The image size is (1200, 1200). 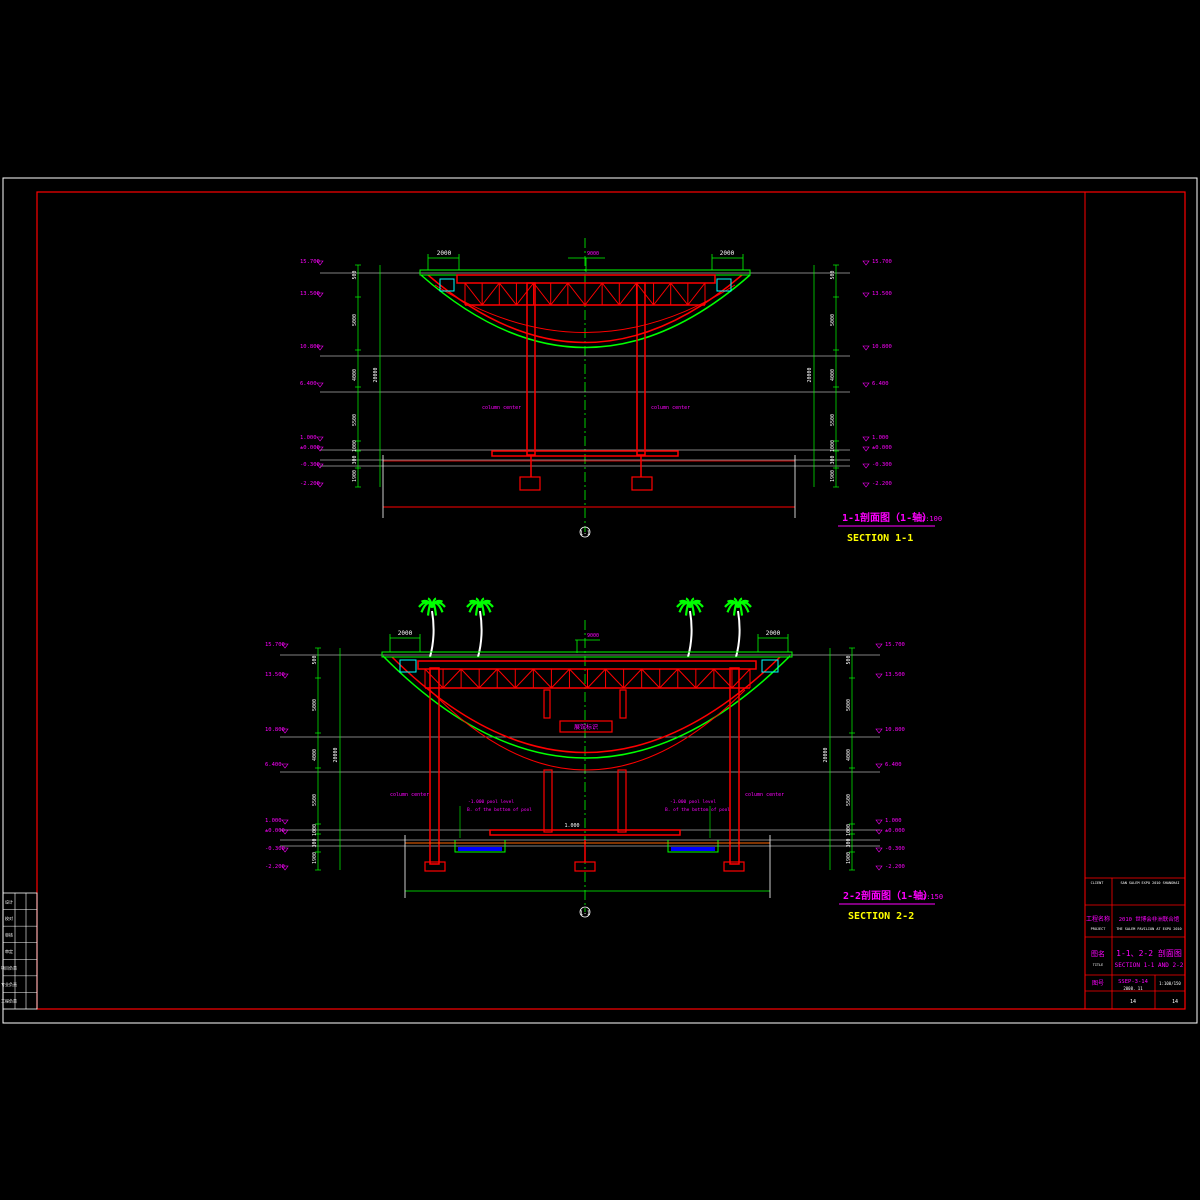 I want to click on column-center-right, so click(x=622, y=801).